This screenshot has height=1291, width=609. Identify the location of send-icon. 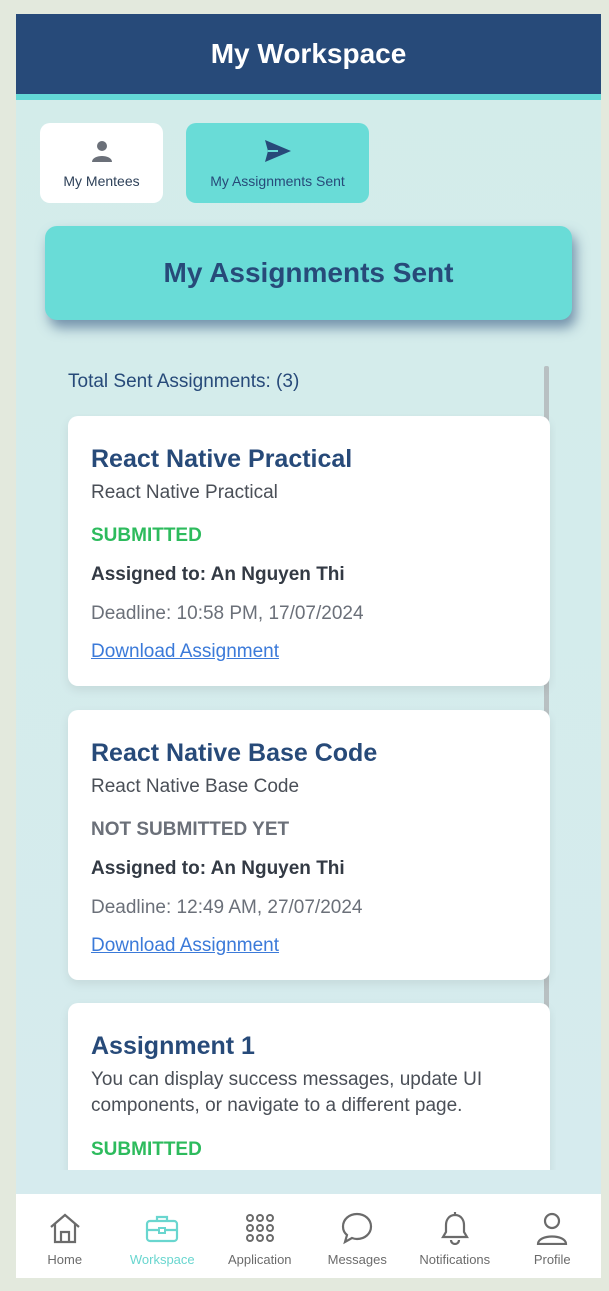
(278, 150).